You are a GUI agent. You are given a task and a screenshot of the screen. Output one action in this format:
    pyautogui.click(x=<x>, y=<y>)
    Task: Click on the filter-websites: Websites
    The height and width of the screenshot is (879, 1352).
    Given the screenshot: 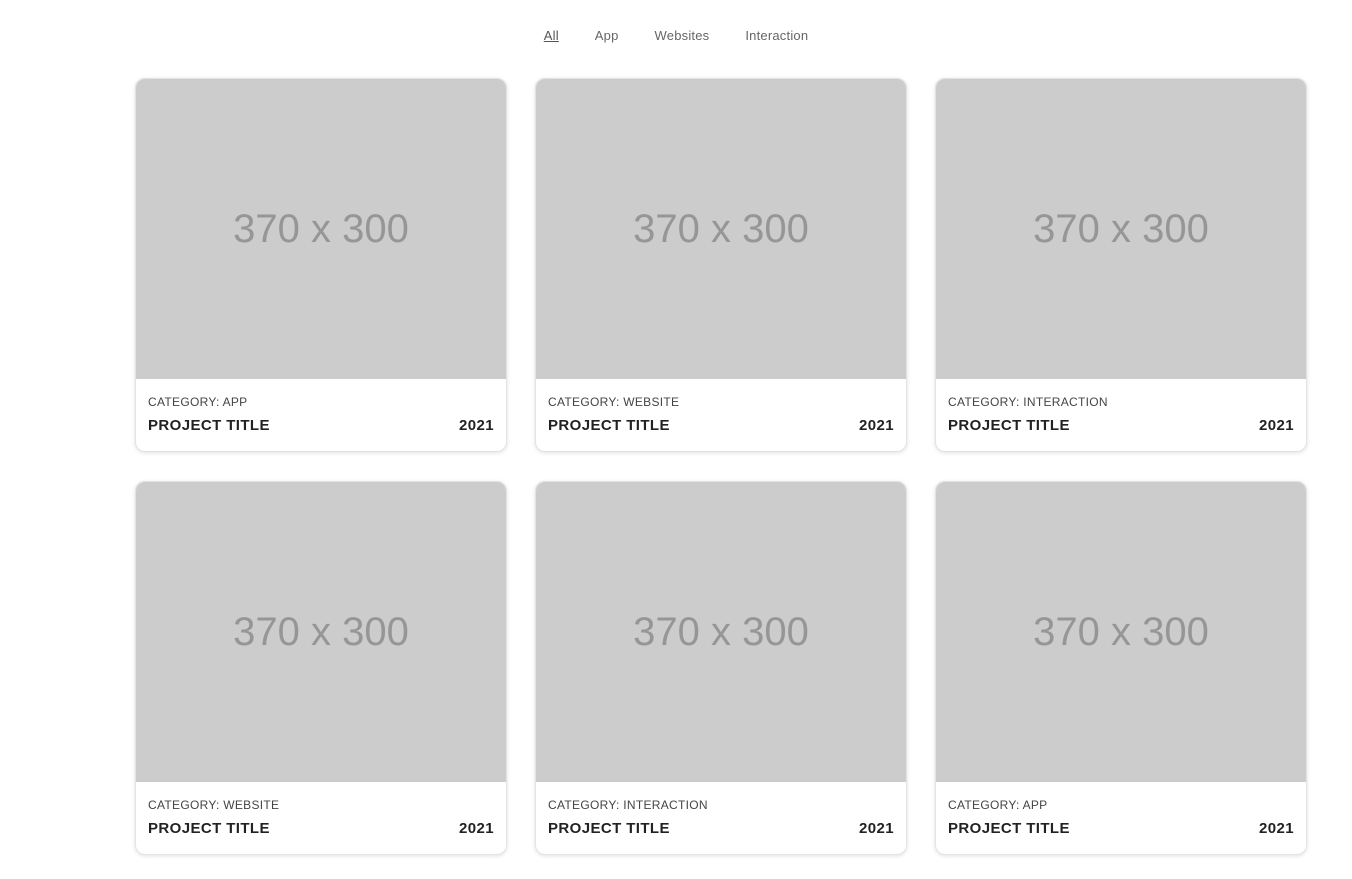 What is the action you would take?
    pyautogui.click(x=682, y=36)
    